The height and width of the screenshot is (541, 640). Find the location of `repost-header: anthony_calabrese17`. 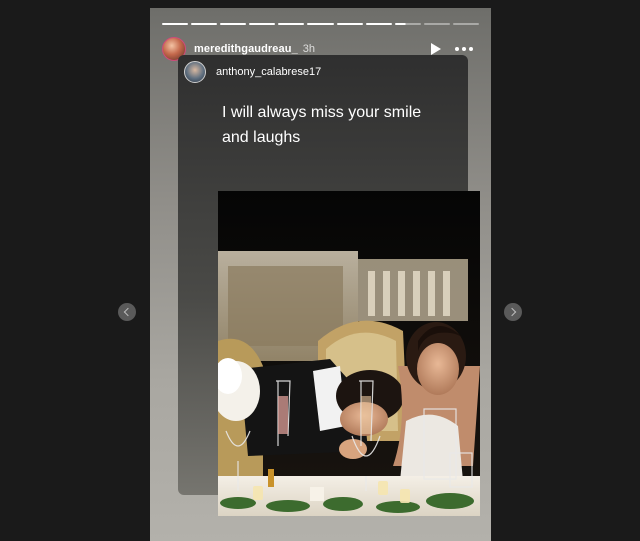

repost-header: anthony_calabrese17 is located at coordinates (252, 72).